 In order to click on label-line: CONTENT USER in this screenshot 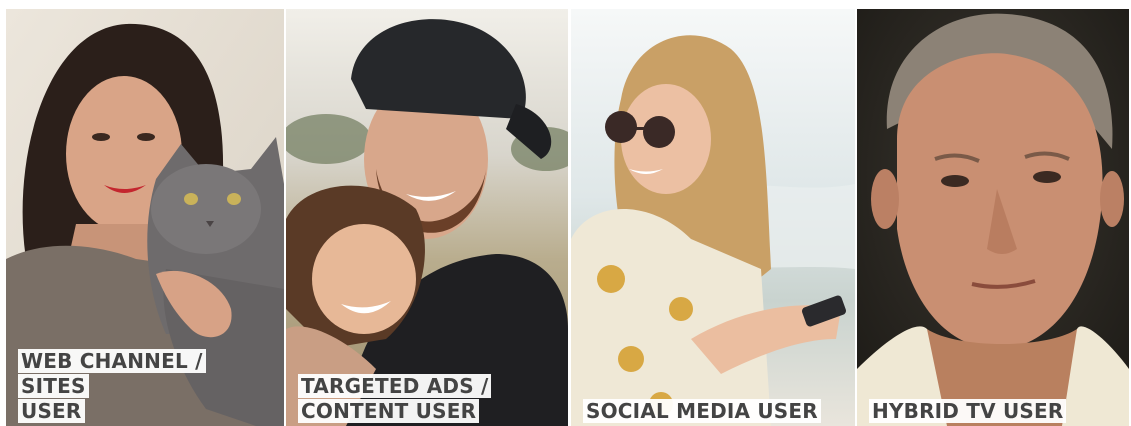, I will do `click(389, 411)`.